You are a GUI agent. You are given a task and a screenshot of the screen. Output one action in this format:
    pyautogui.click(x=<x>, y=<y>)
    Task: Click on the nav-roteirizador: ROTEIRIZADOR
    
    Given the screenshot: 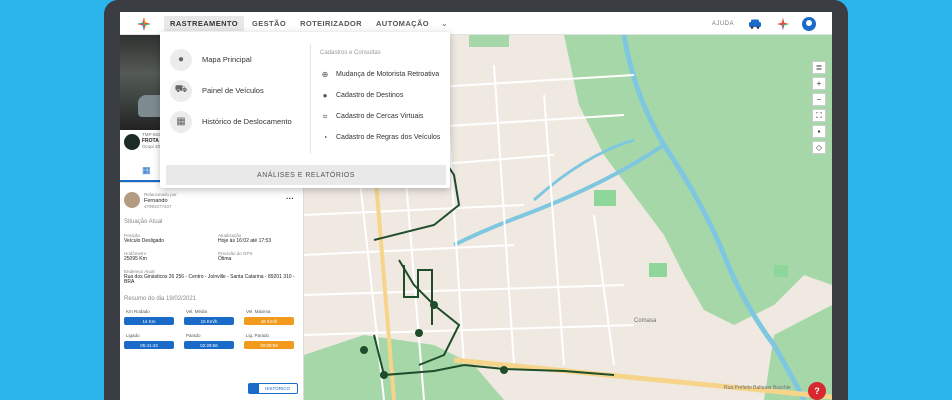 What is the action you would take?
    pyautogui.click(x=331, y=23)
    